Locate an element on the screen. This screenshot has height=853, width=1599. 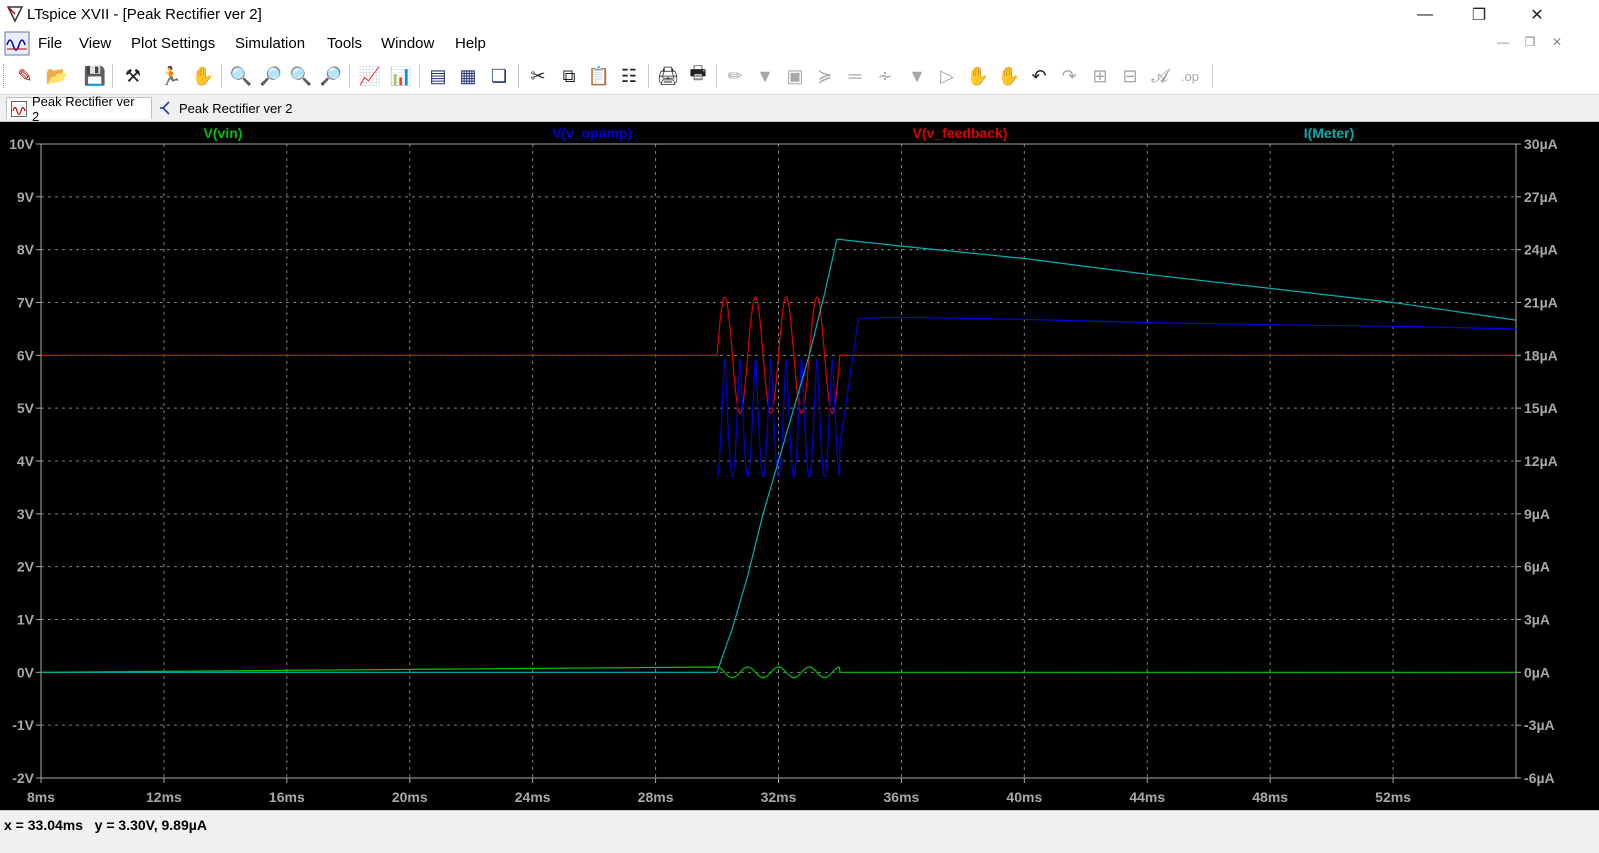
restore-button: ❐ is located at coordinates (1479, 15).